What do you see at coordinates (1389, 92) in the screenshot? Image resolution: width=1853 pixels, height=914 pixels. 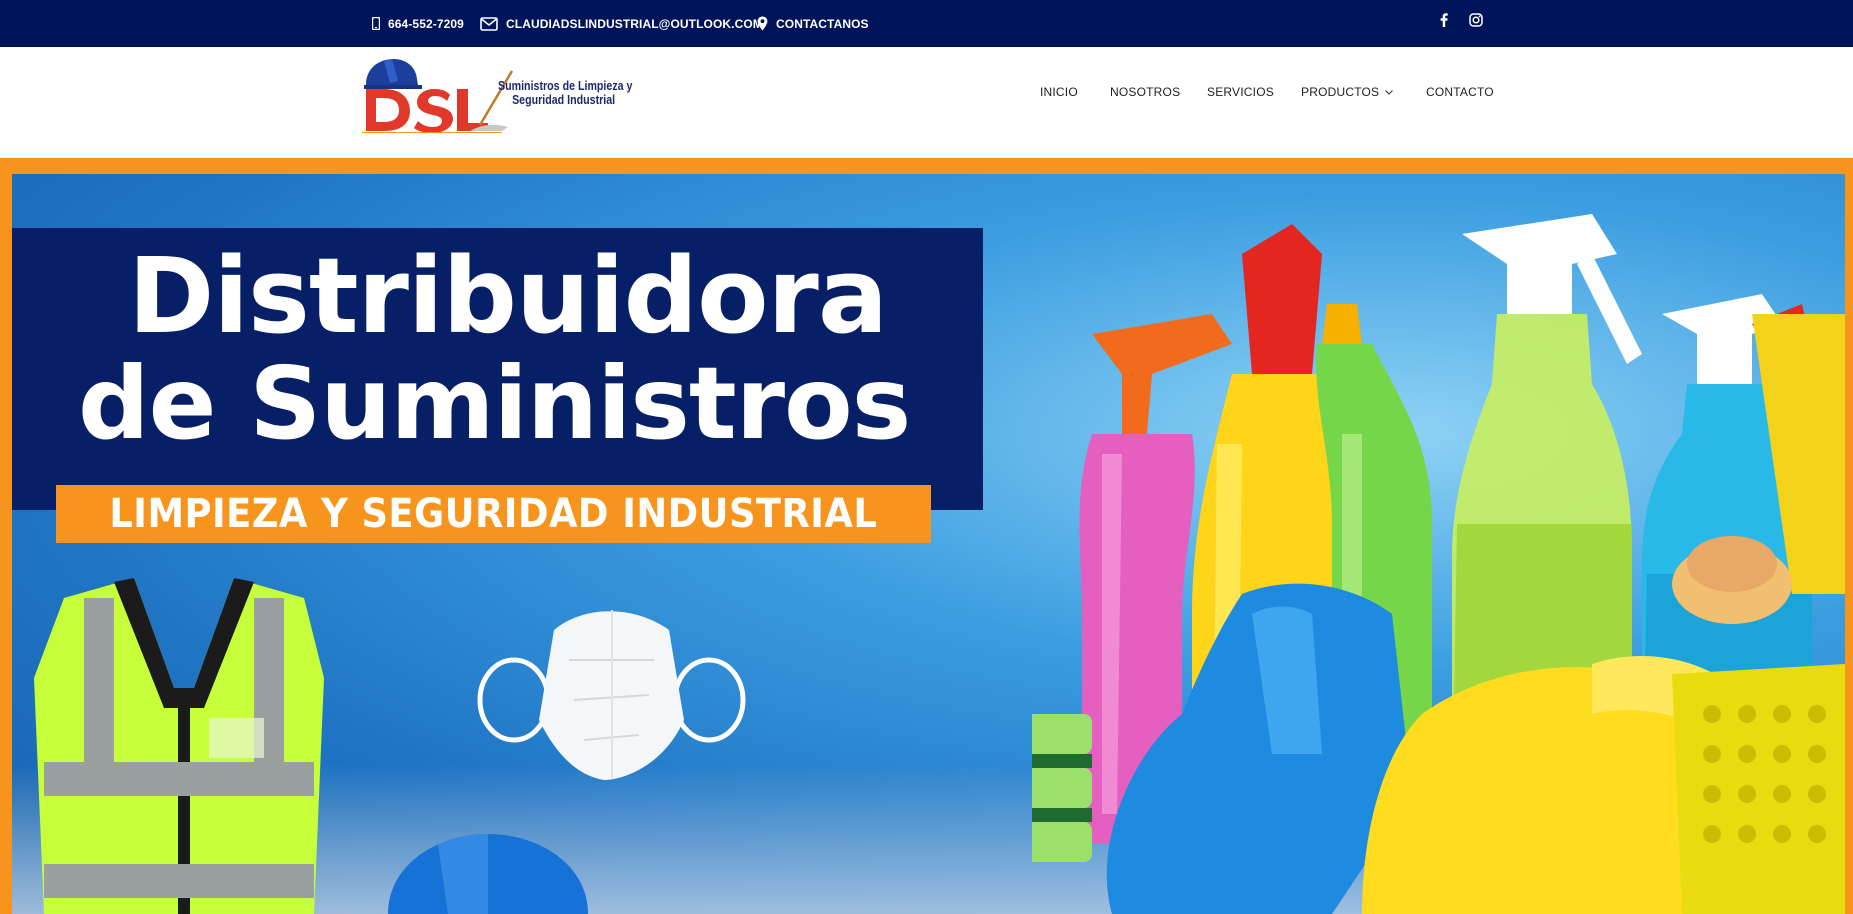 I see `chevron-down-icon` at bounding box center [1389, 92].